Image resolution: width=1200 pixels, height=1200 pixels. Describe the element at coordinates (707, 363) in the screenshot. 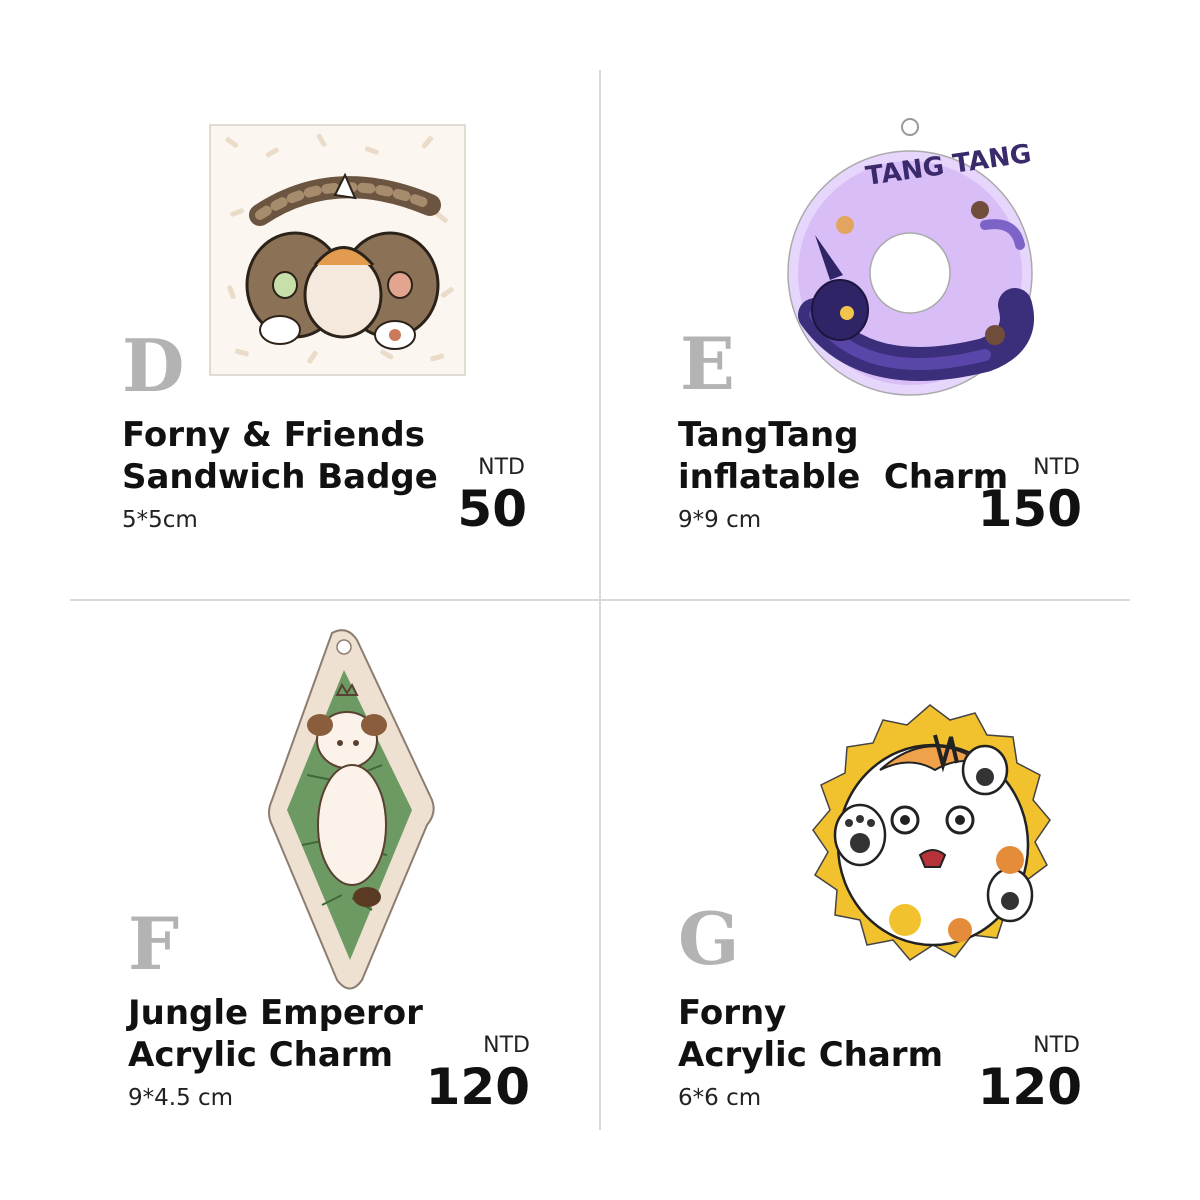

I see `product-letter: E` at that location.